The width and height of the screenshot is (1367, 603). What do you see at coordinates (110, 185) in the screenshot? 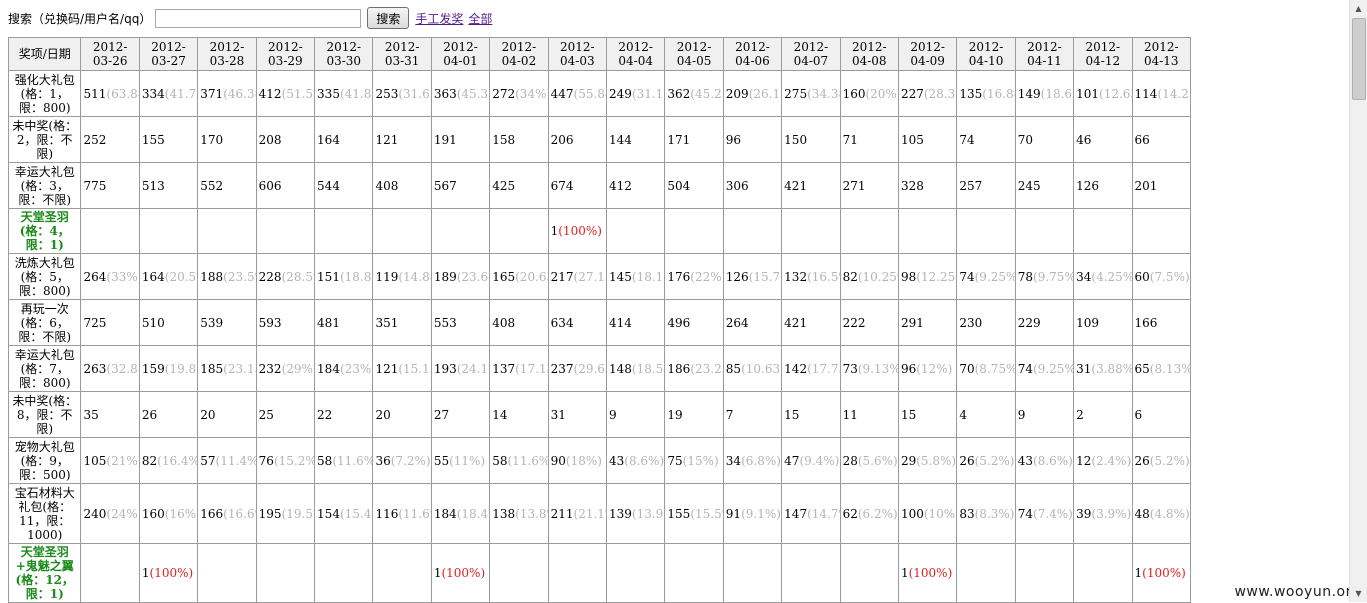
I see `count-cell: 775` at bounding box center [110, 185].